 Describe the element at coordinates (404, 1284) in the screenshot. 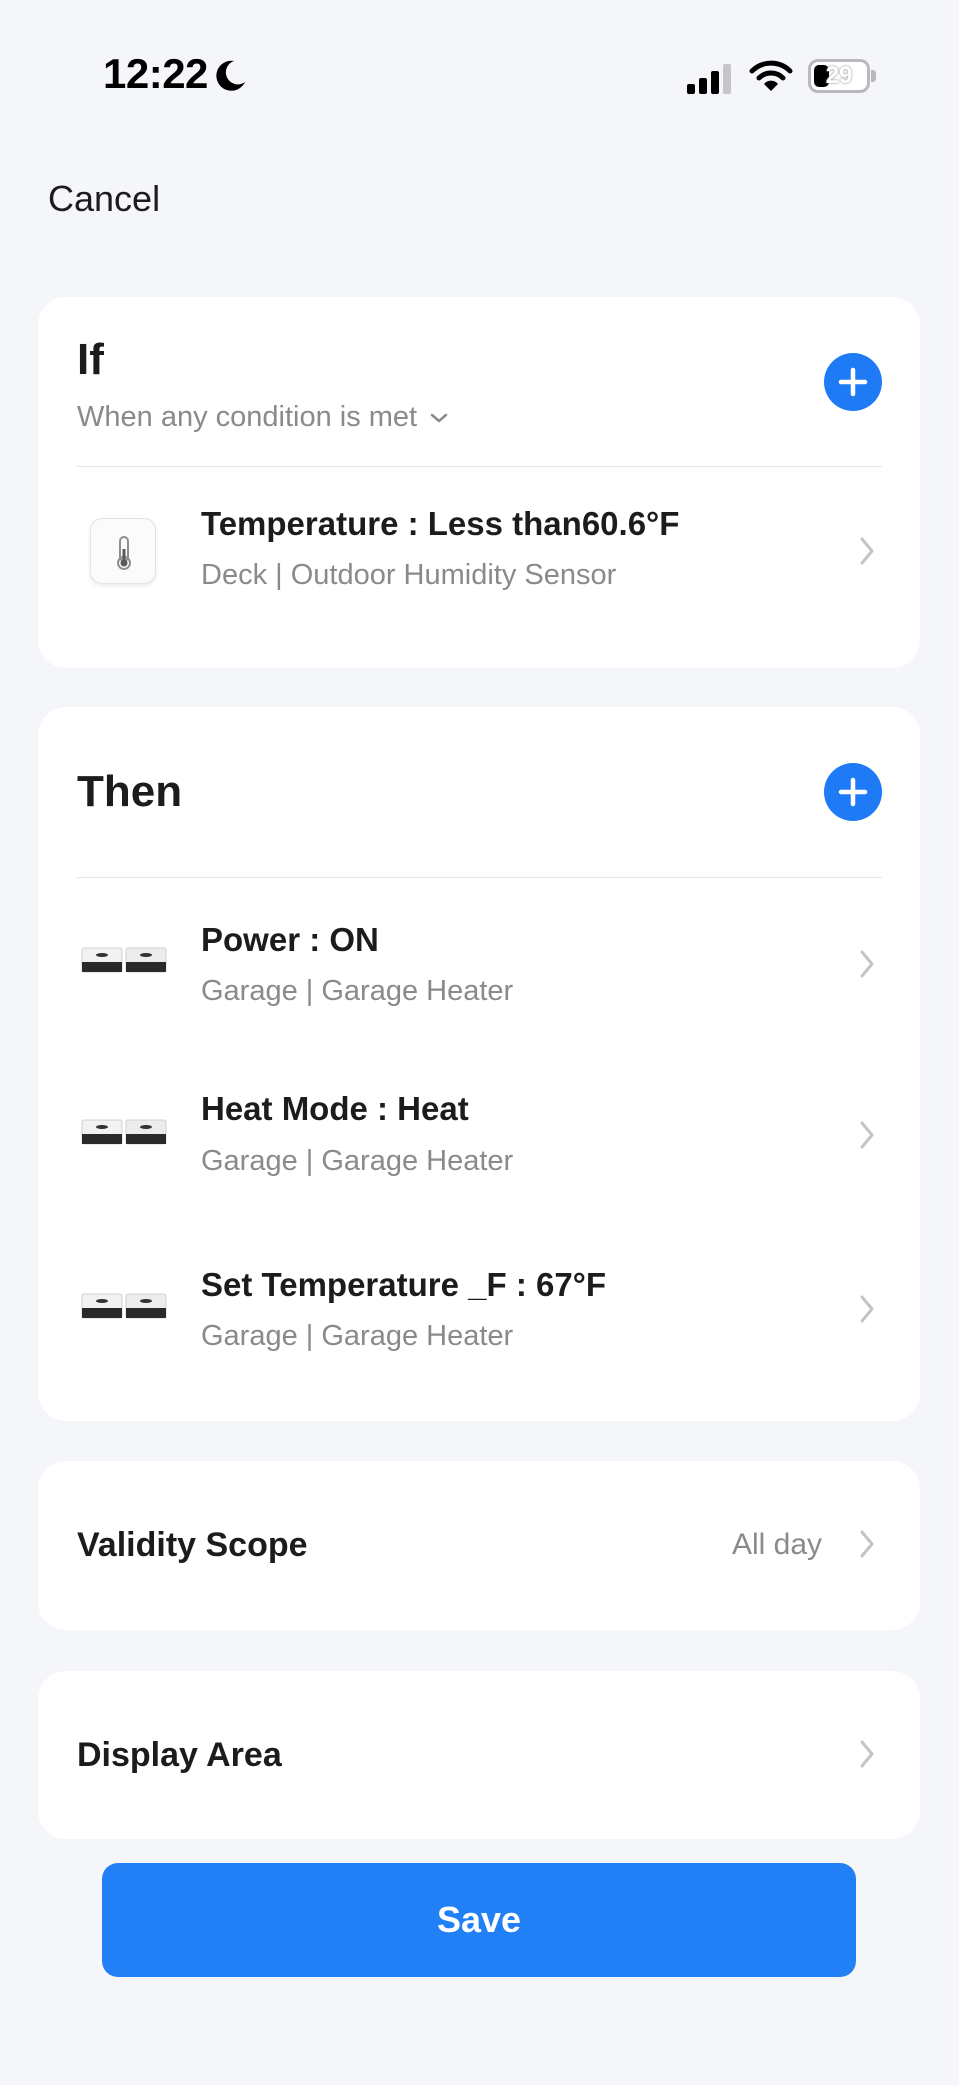

I see `action-title: Set Temperature _F : 67°F` at that location.